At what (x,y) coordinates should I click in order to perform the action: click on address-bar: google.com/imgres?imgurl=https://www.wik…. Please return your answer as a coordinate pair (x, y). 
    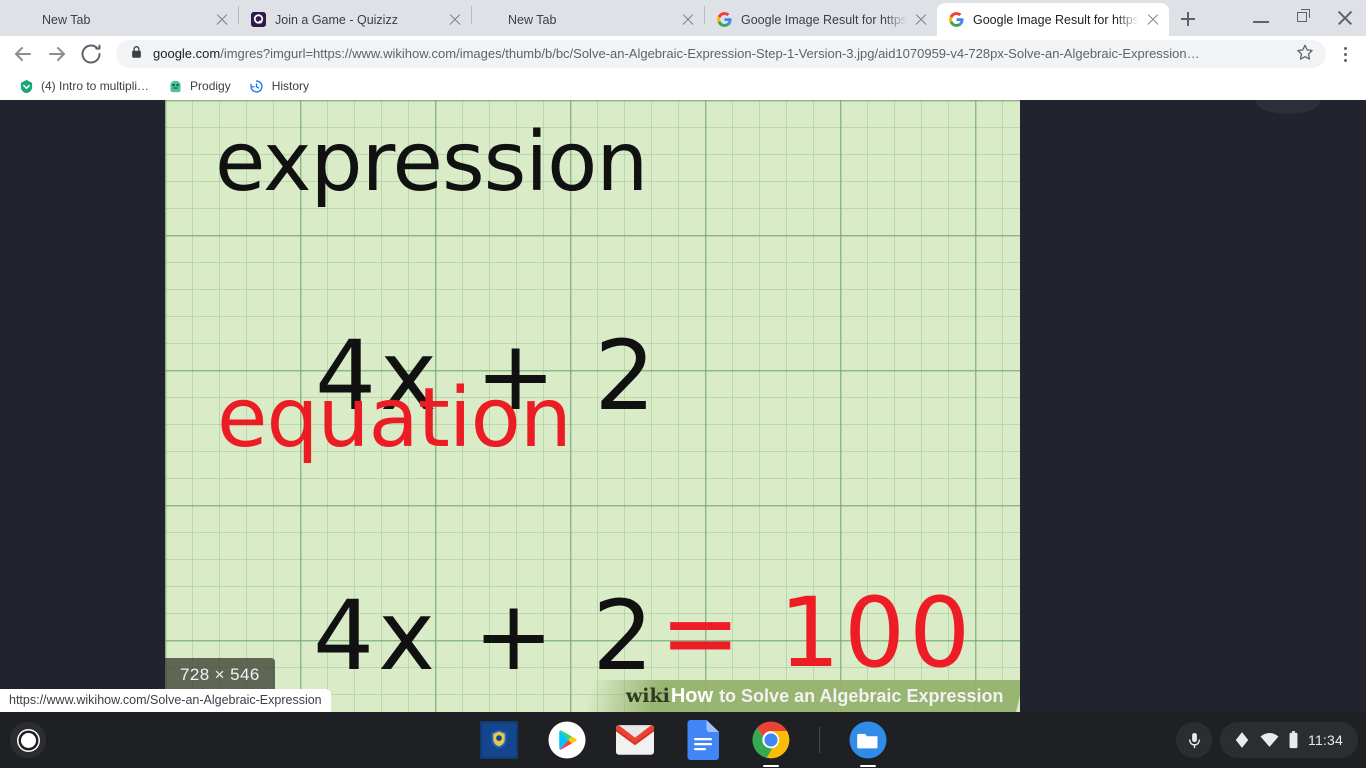
    Looking at the image, I should click on (721, 54).